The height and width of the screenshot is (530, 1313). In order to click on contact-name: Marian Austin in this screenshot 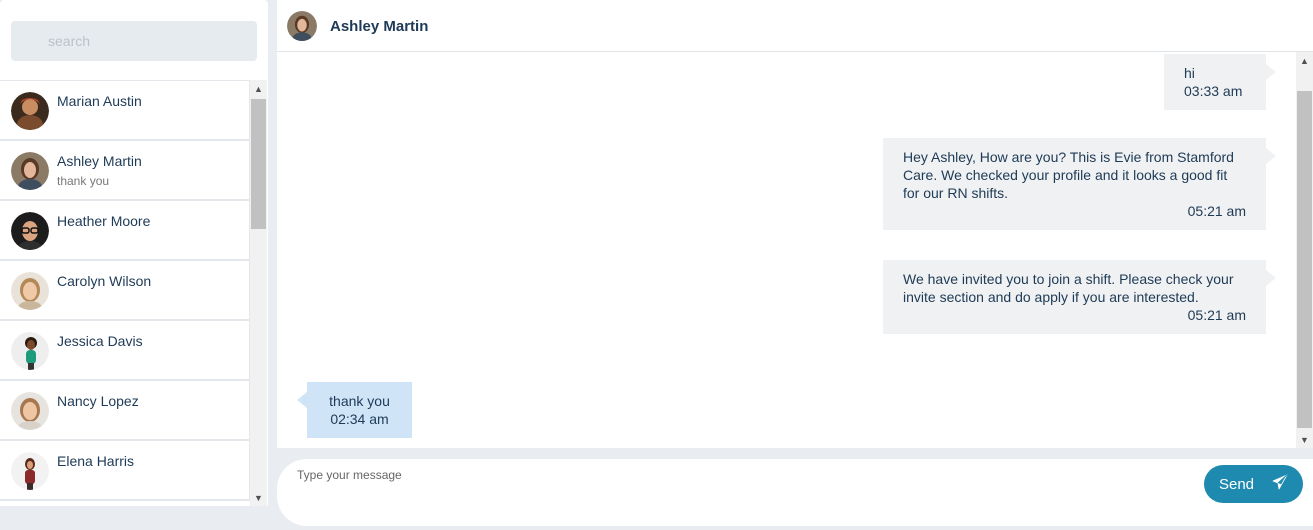, I will do `click(99, 101)`.